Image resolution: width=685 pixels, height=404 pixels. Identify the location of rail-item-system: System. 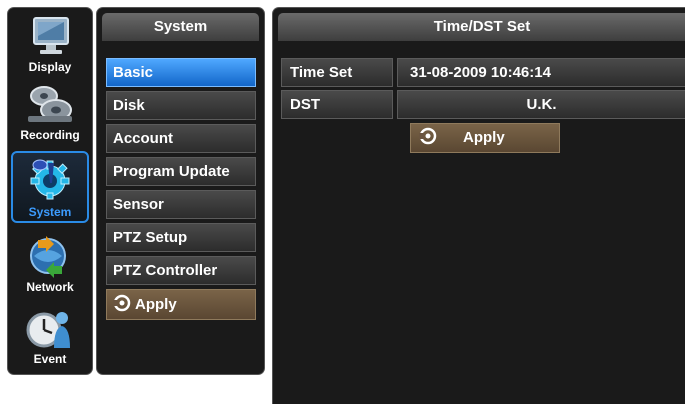
(50, 187).